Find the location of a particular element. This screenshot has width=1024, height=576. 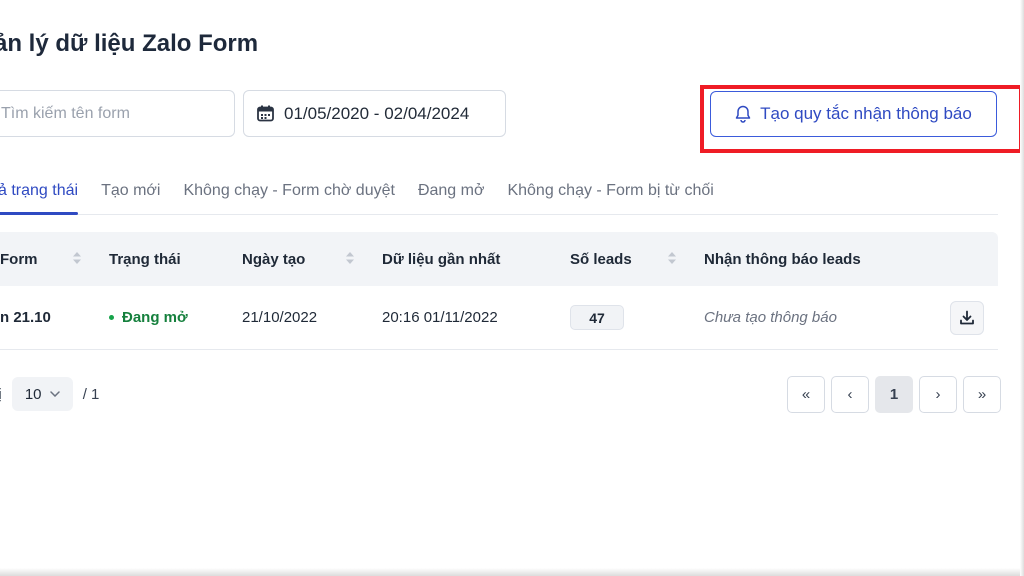

prev-page-button: ‹ is located at coordinates (850, 394).